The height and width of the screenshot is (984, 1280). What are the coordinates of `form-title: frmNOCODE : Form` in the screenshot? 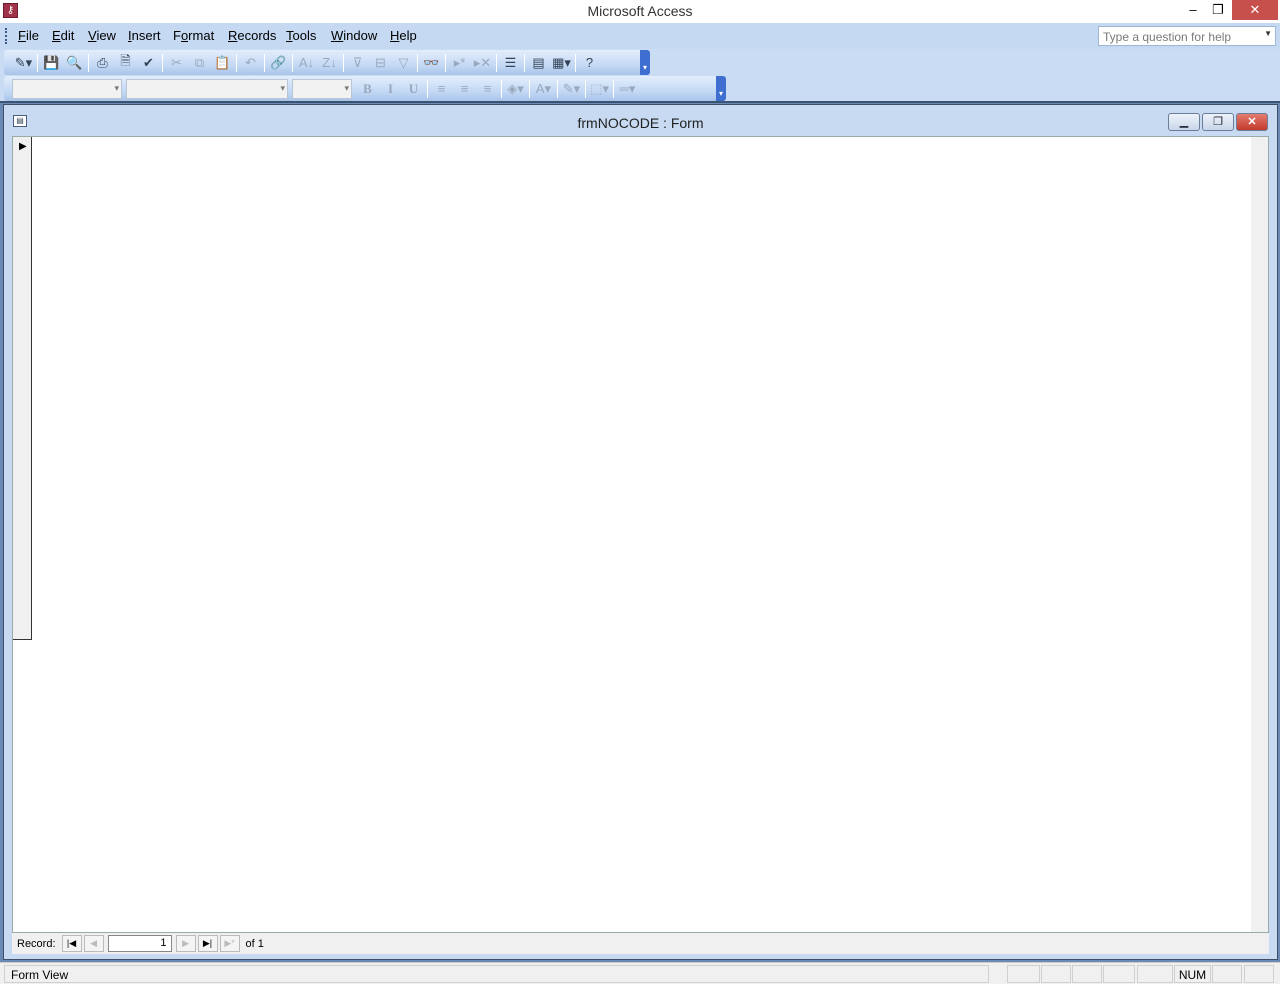 It's located at (640, 123).